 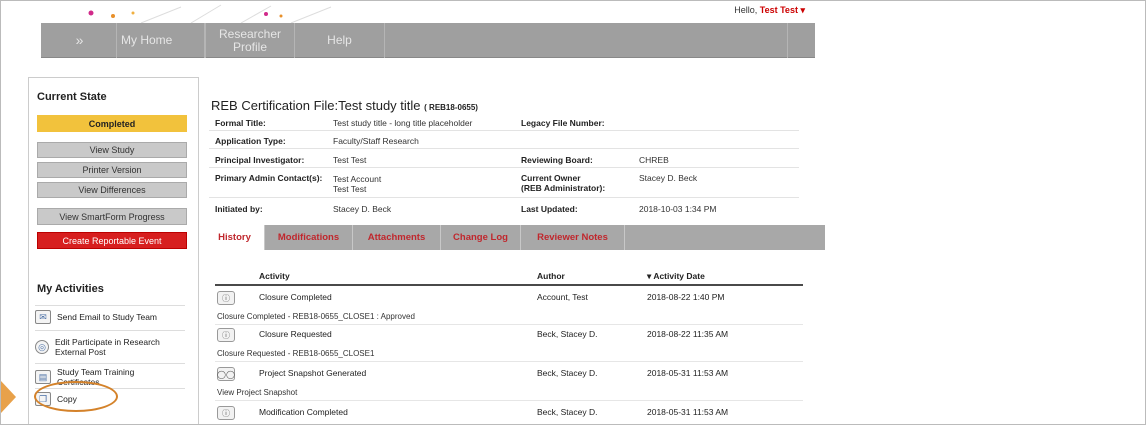 What do you see at coordinates (235, 237) in the screenshot?
I see `tab-history: History` at bounding box center [235, 237].